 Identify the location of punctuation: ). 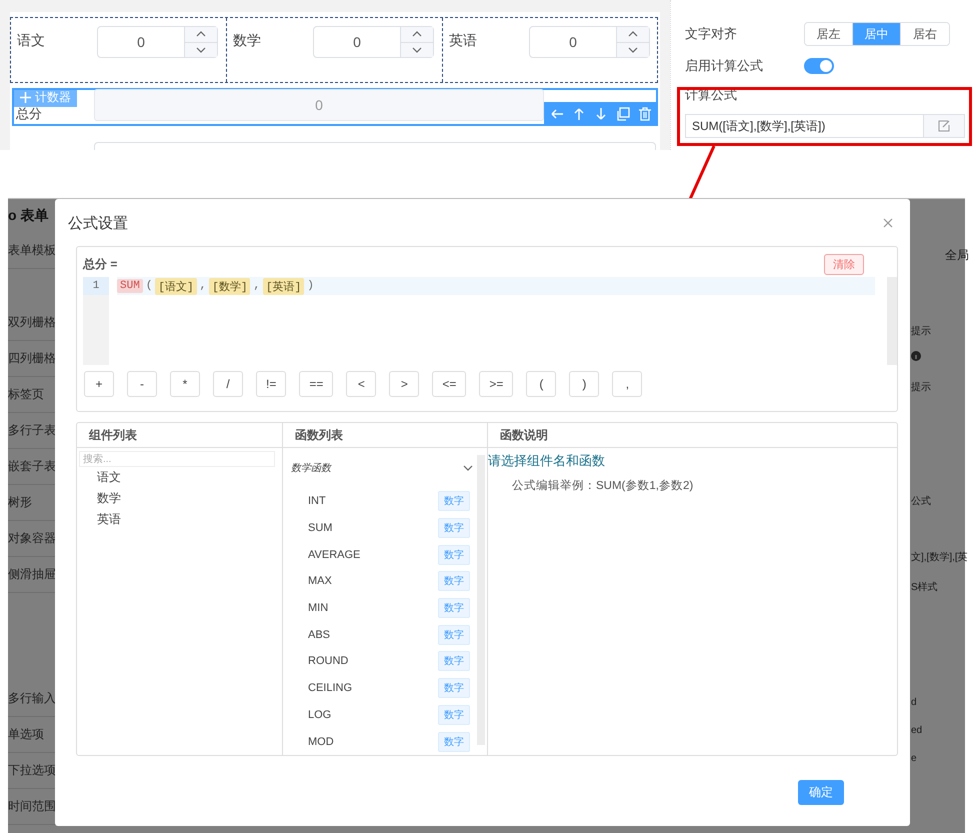
(310, 286).